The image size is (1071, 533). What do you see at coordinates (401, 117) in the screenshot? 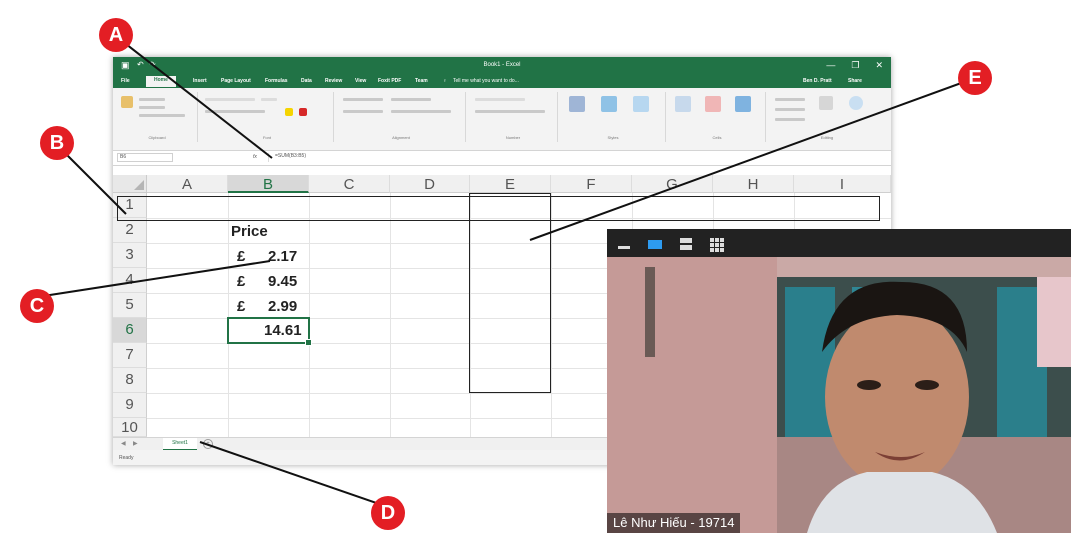
I see `alignment-group: Alignment` at bounding box center [401, 117].